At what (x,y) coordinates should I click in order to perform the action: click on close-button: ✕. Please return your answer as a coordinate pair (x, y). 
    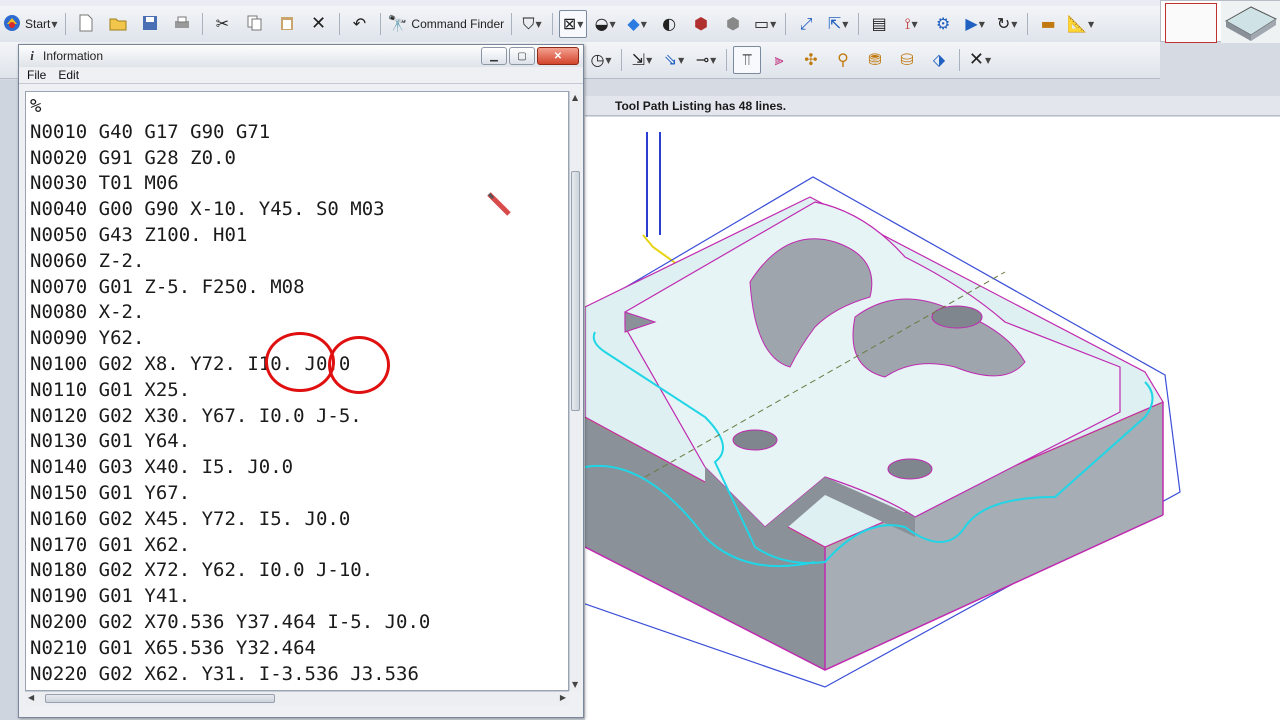
    Looking at the image, I should click on (558, 56).